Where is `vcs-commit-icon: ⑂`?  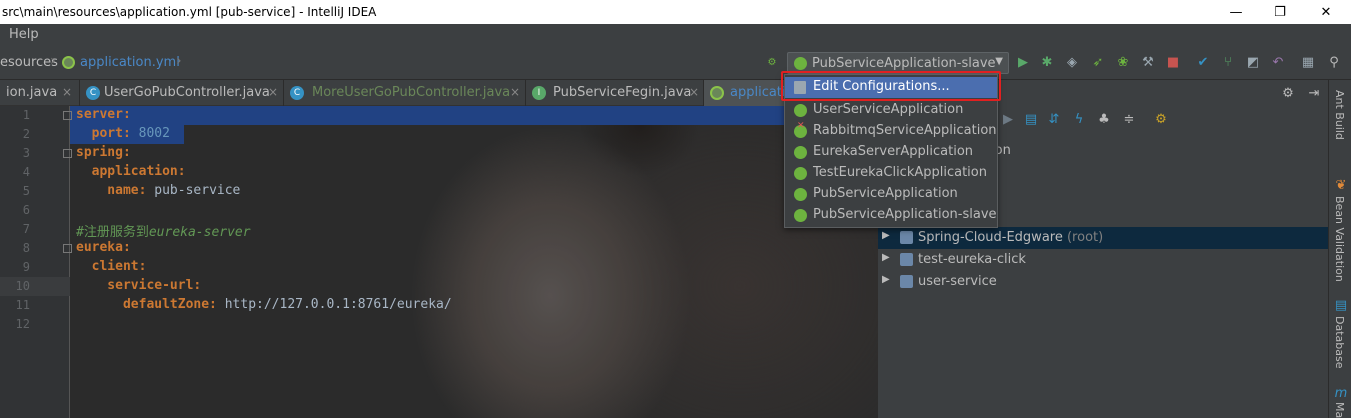
vcs-commit-icon: ⑂ is located at coordinates (1228, 63).